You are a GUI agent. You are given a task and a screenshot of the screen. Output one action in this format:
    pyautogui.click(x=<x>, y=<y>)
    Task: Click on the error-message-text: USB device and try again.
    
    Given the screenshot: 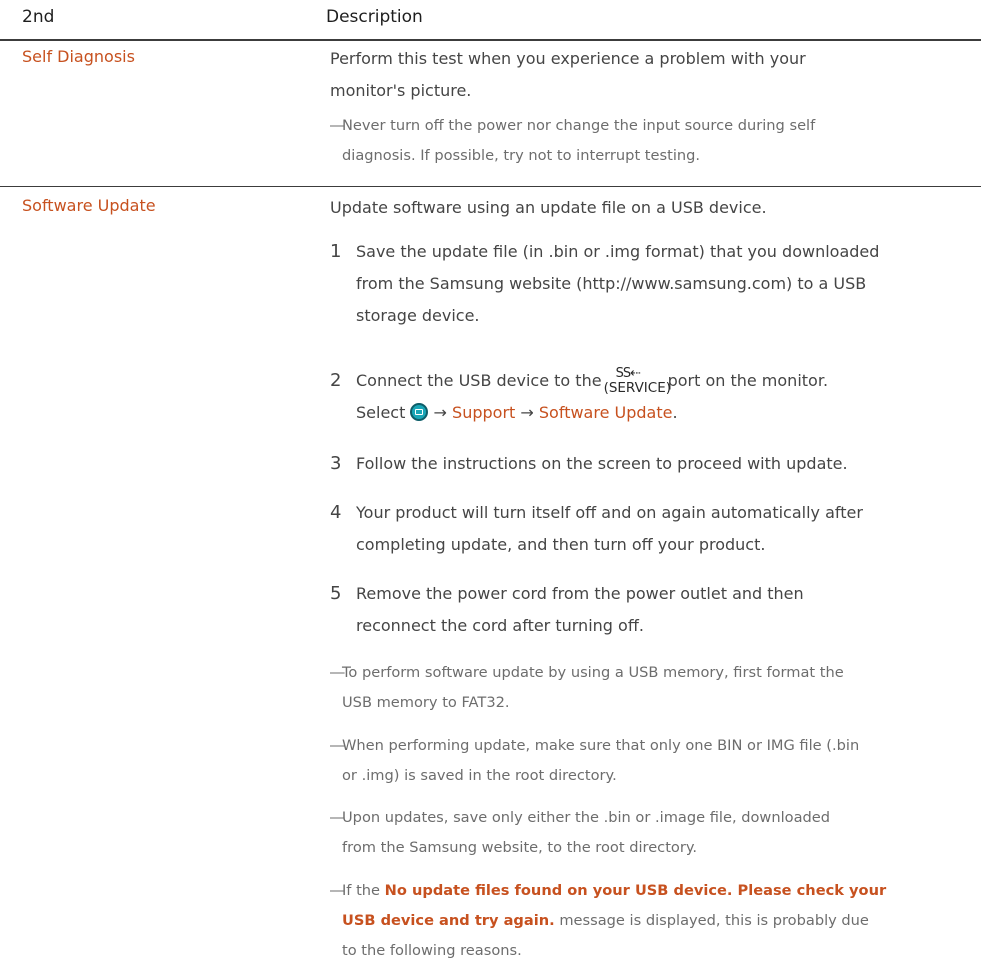 What is the action you would take?
    pyautogui.click(x=448, y=920)
    